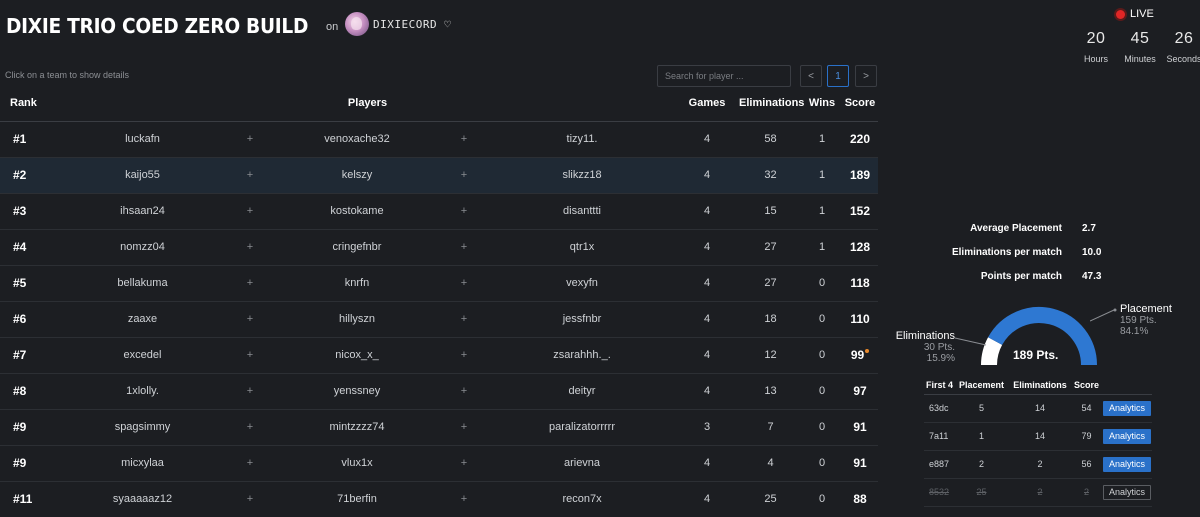 The image size is (1200, 517). Describe the element at coordinates (1120, 14) in the screenshot. I see `live-dot-icon` at that location.